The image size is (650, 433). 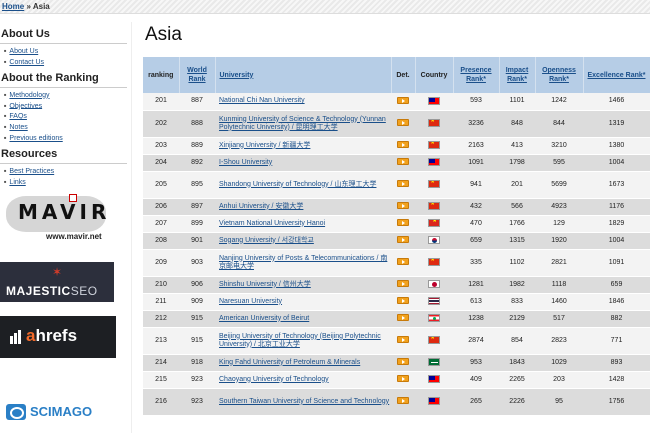 I want to click on sidebar-item-faqs: FAQs, so click(x=67, y=116).